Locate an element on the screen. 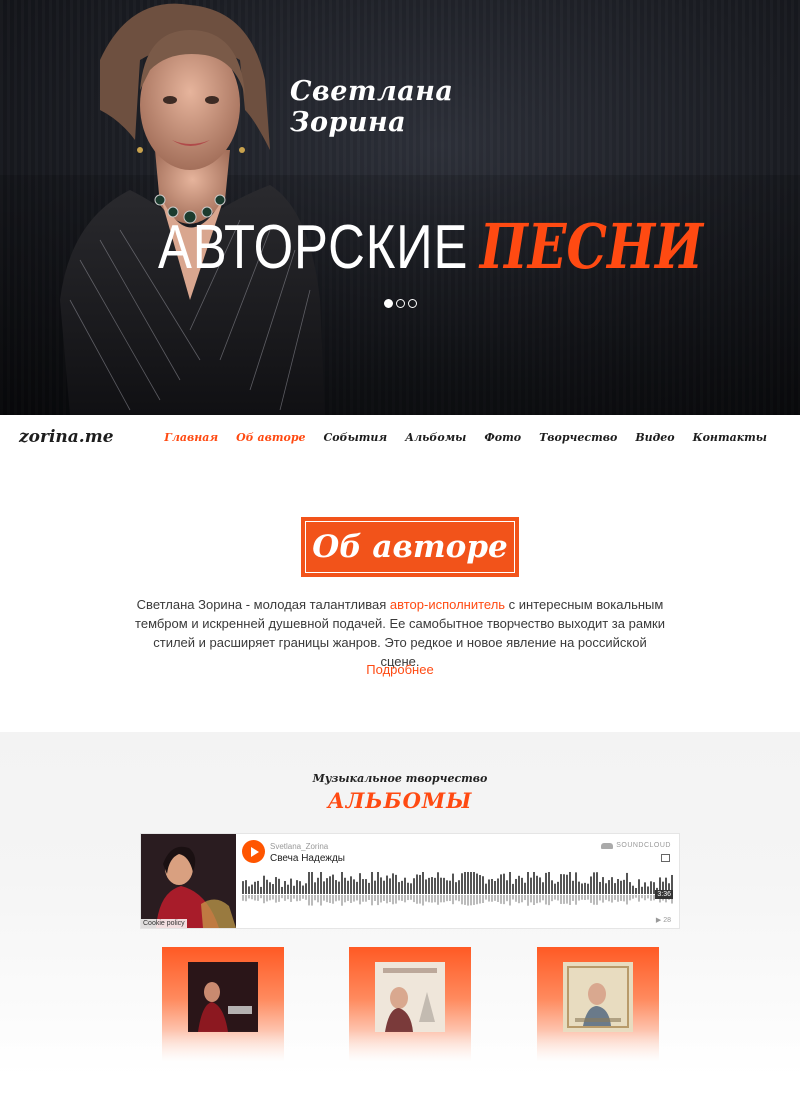 This screenshot has width=800, height=1100. nav-item-events: События is located at coordinates (356, 437).